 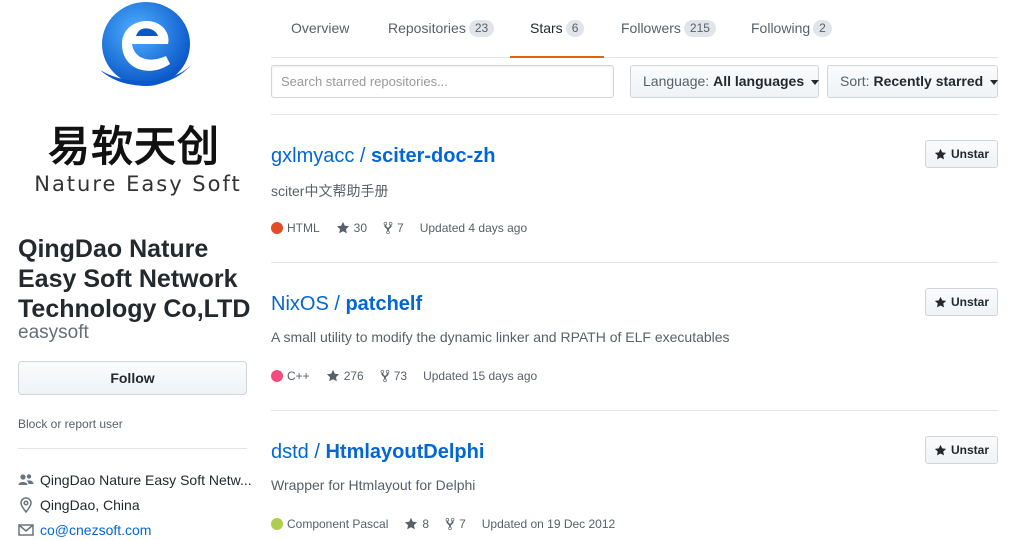 What do you see at coordinates (546, 28) in the screenshot?
I see `tab-label: Stars` at bounding box center [546, 28].